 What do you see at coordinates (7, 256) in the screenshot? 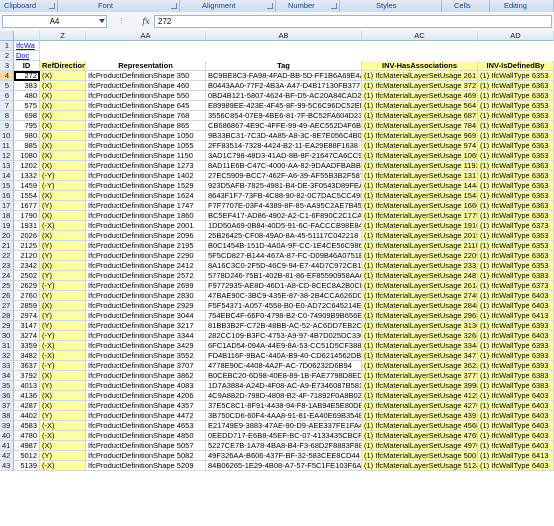
I see `row-header: 22` at bounding box center [7, 256].